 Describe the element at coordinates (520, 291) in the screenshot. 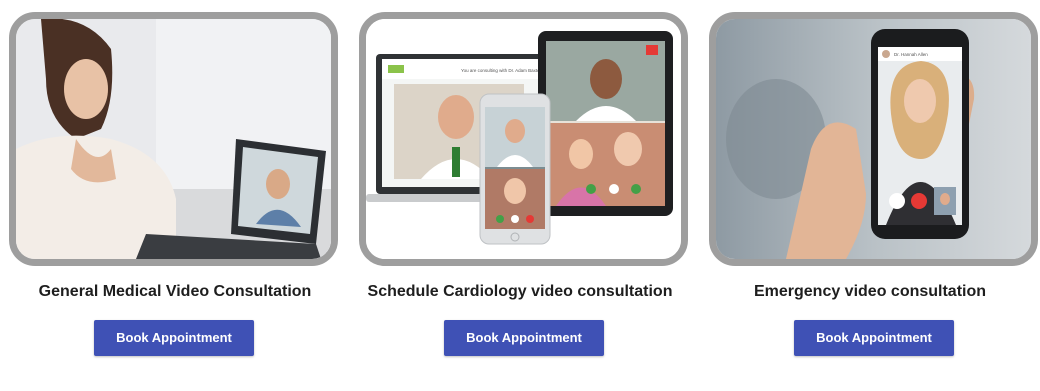

I see `card-title: Schedule Cardiology video consultation` at that location.